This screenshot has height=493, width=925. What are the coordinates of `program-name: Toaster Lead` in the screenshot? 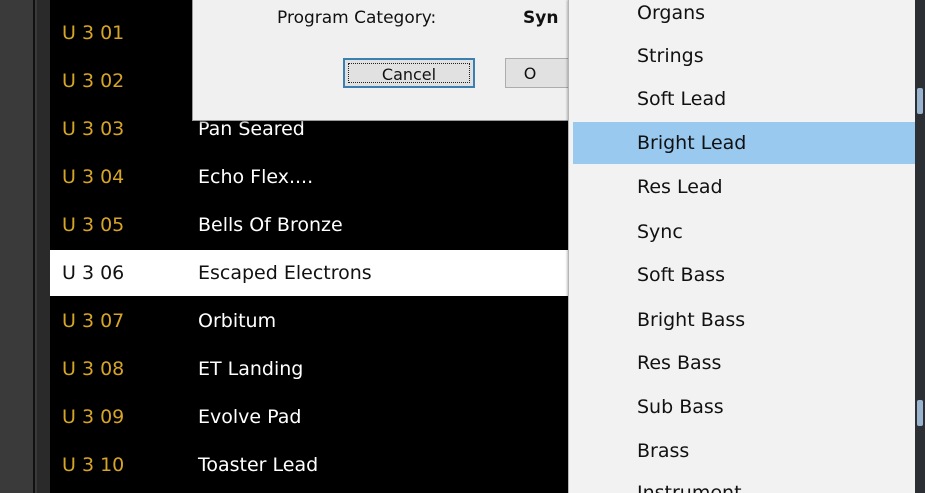 It's located at (258, 465).